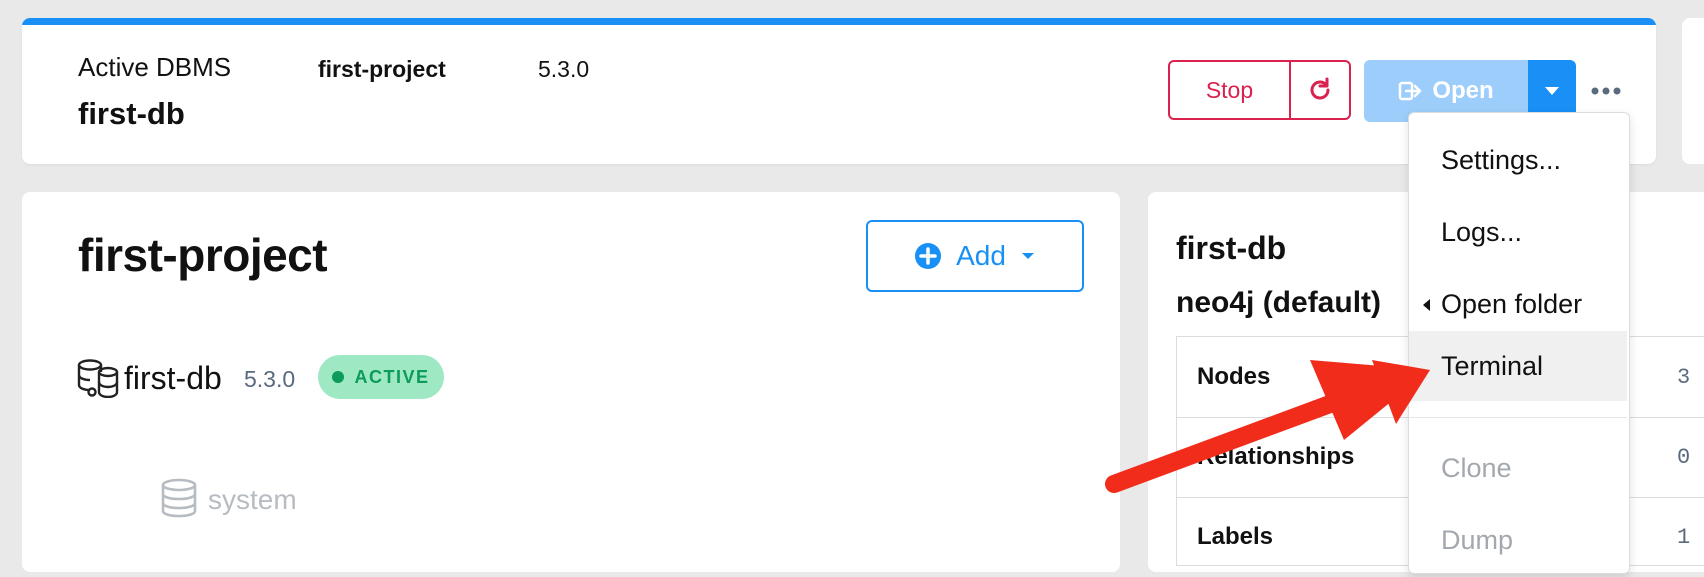  What do you see at coordinates (1477, 540) in the screenshot?
I see `menu-item-label: Dump` at bounding box center [1477, 540].